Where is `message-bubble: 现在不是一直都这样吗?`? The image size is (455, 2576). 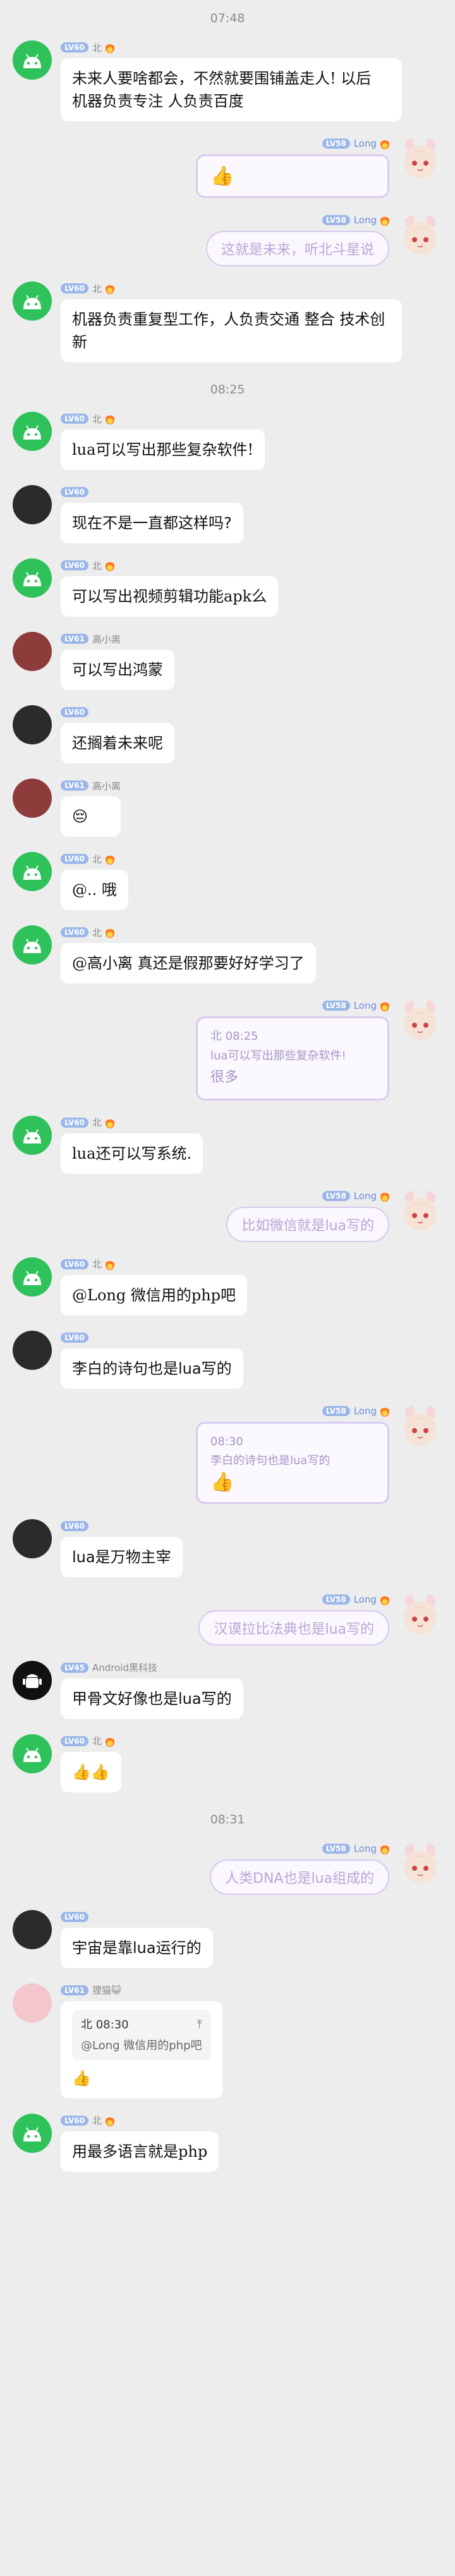
message-bubble: 现在不是一直都这样吗? is located at coordinates (152, 523).